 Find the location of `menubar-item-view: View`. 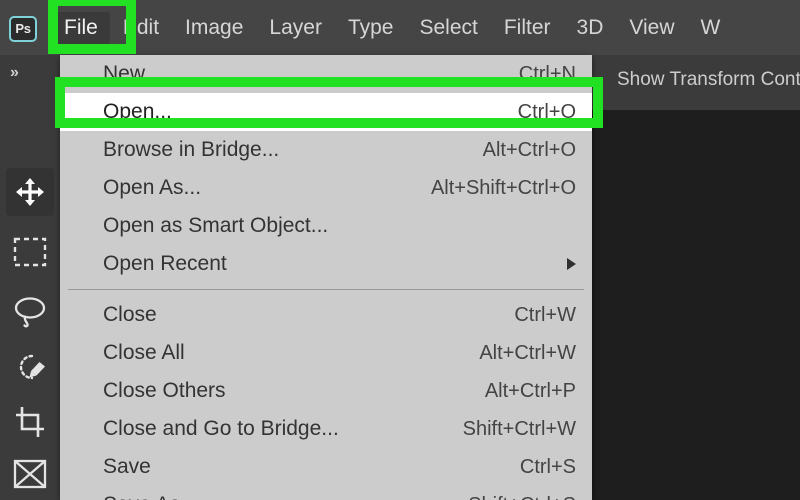

menubar-item-view: View is located at coordinates (651, 28).